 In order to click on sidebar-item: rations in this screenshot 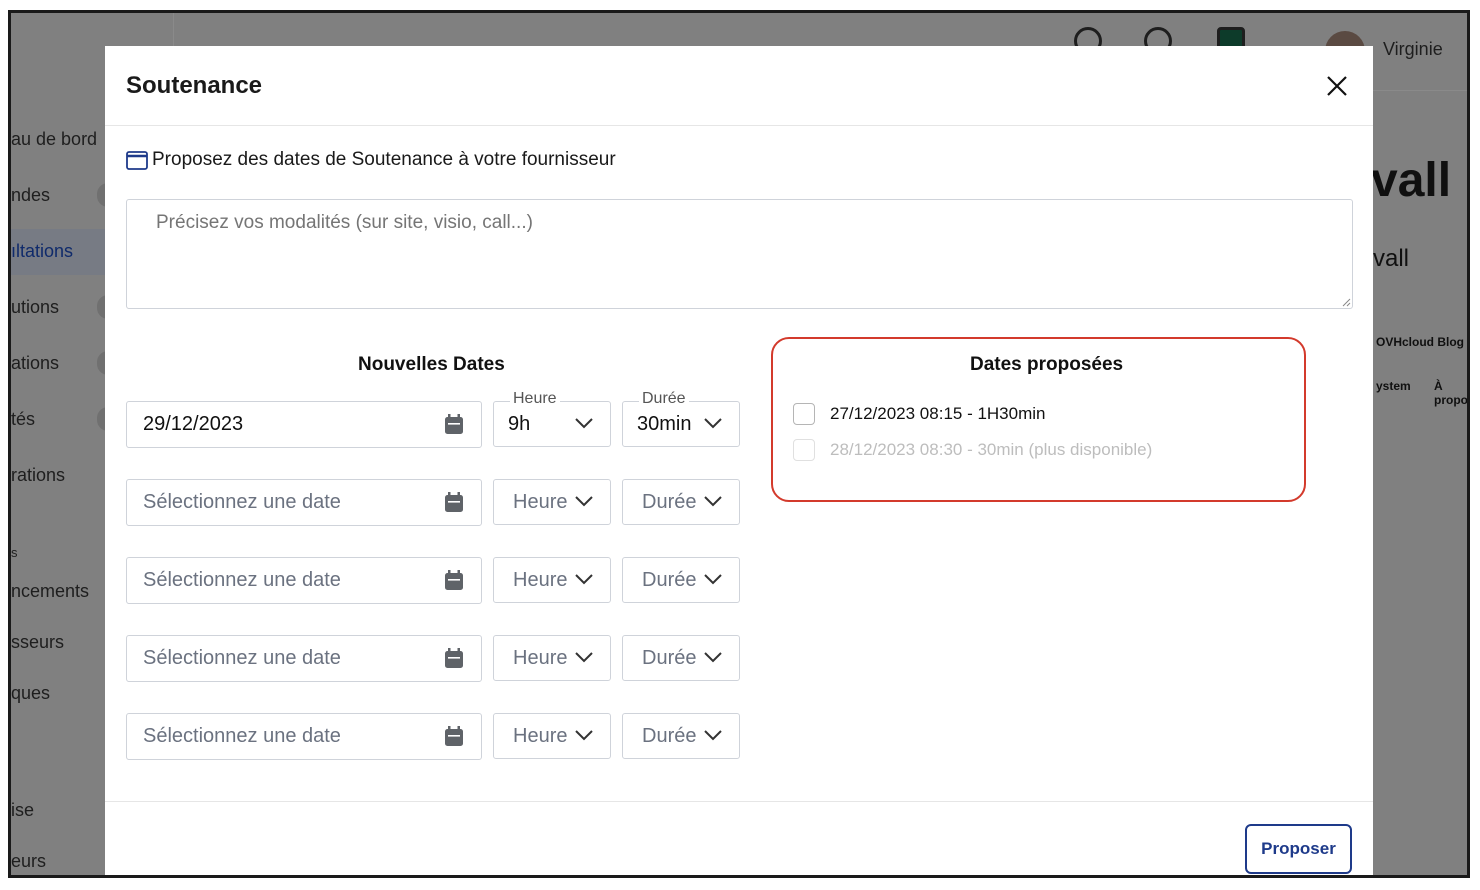, I will do `click(38, 475)`.